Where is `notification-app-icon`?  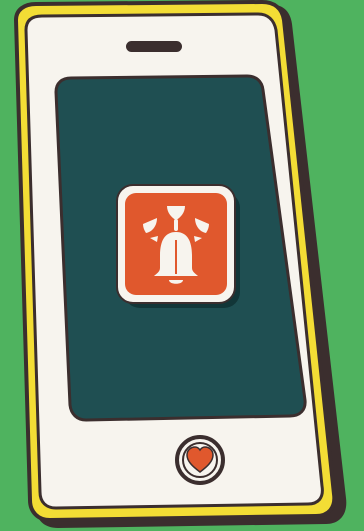
notification-app-icon is located at coordinates (178, 246).